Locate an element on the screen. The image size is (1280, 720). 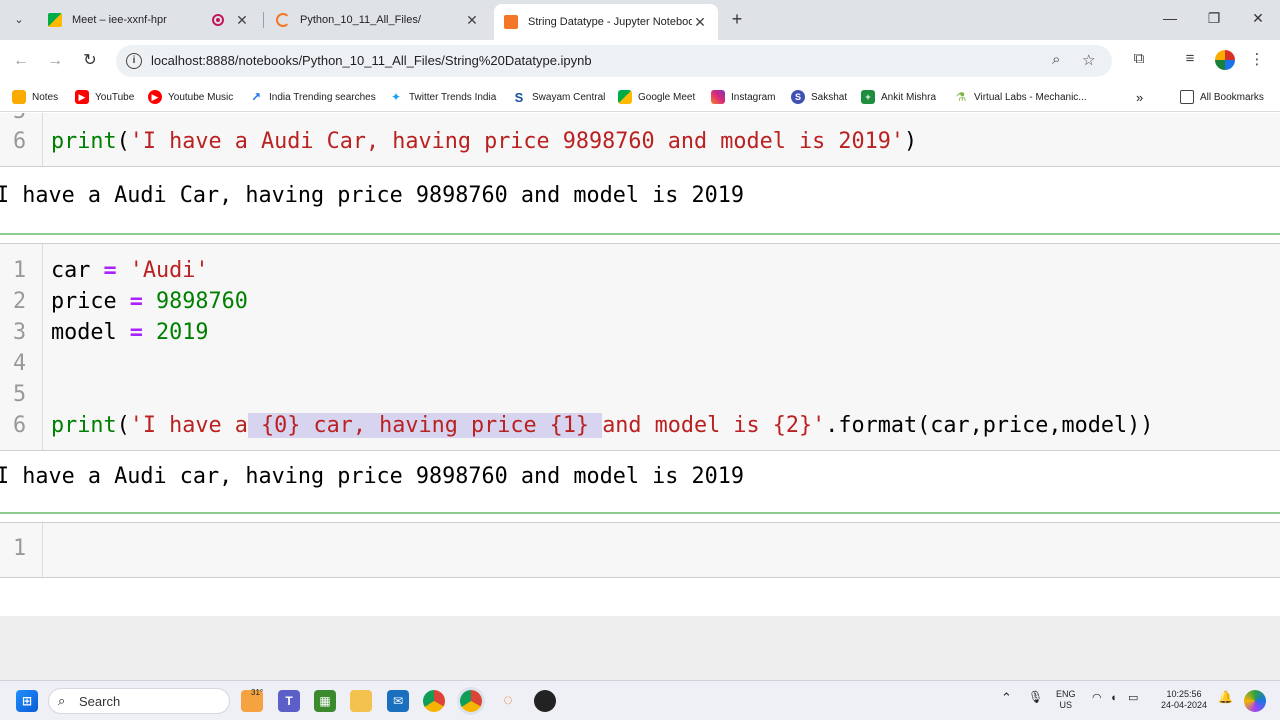
code-line-2: price = 9898760 is located at coordinates (149, 301).